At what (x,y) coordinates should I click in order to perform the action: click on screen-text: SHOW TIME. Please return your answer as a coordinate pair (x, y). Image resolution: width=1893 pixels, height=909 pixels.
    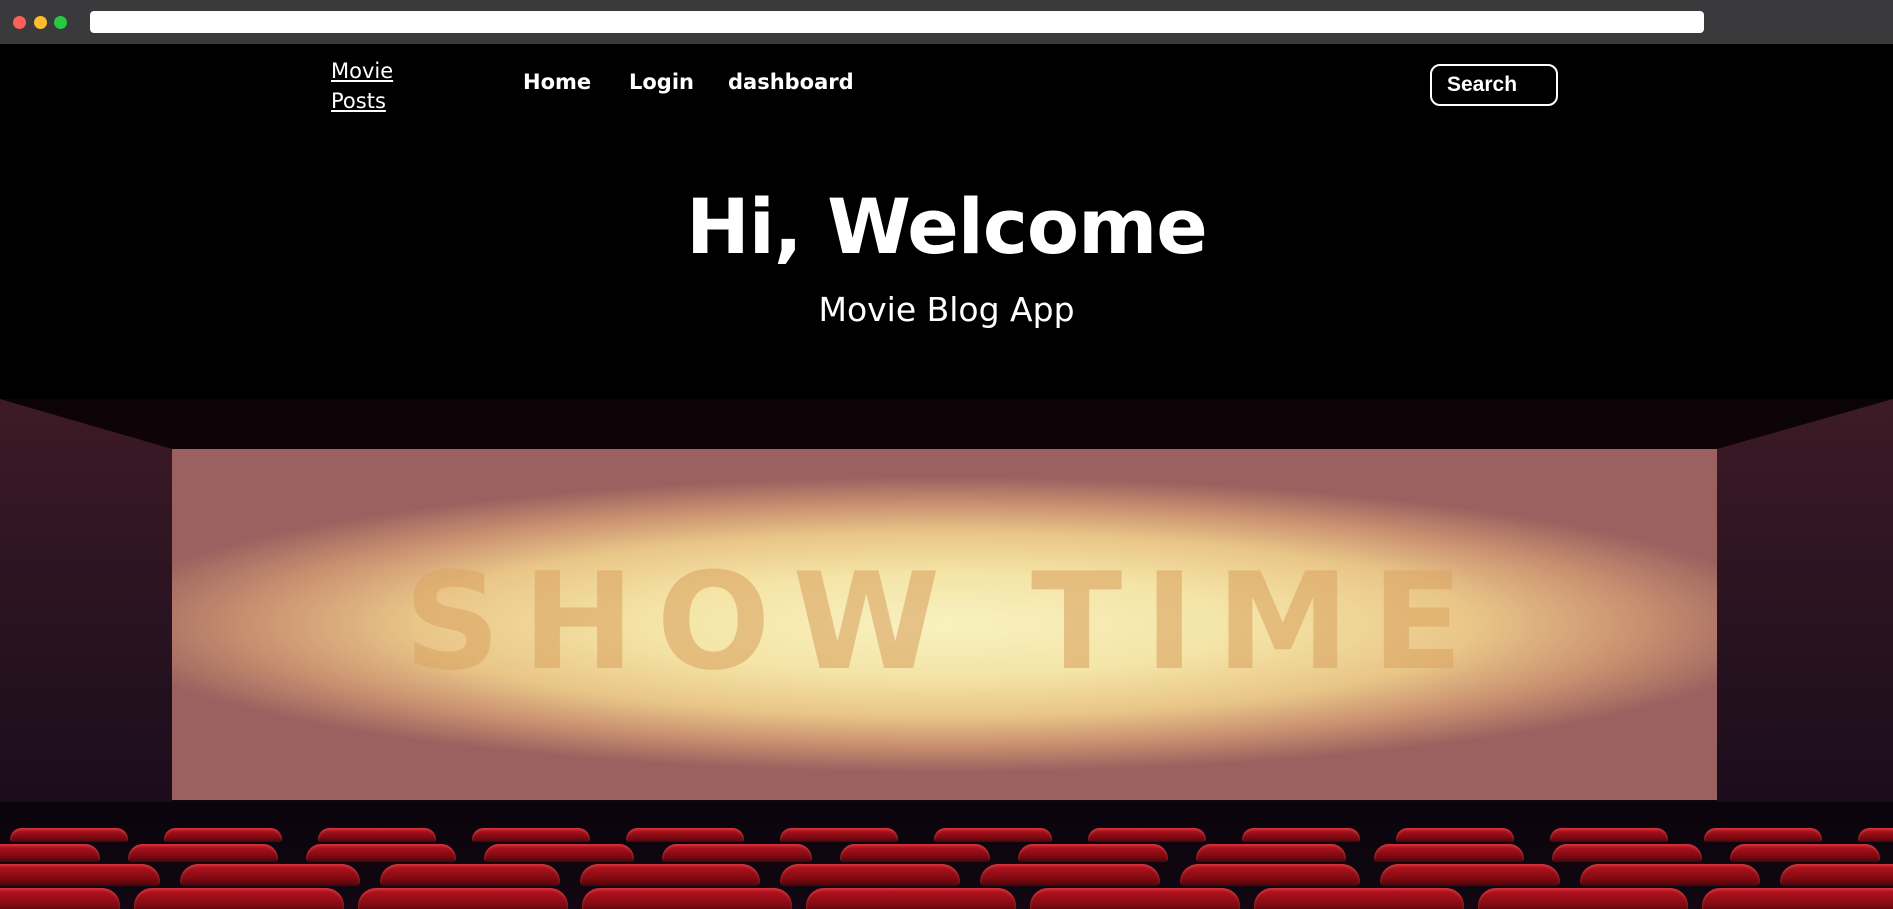
    Looking at the image, I should click on (944, 622).